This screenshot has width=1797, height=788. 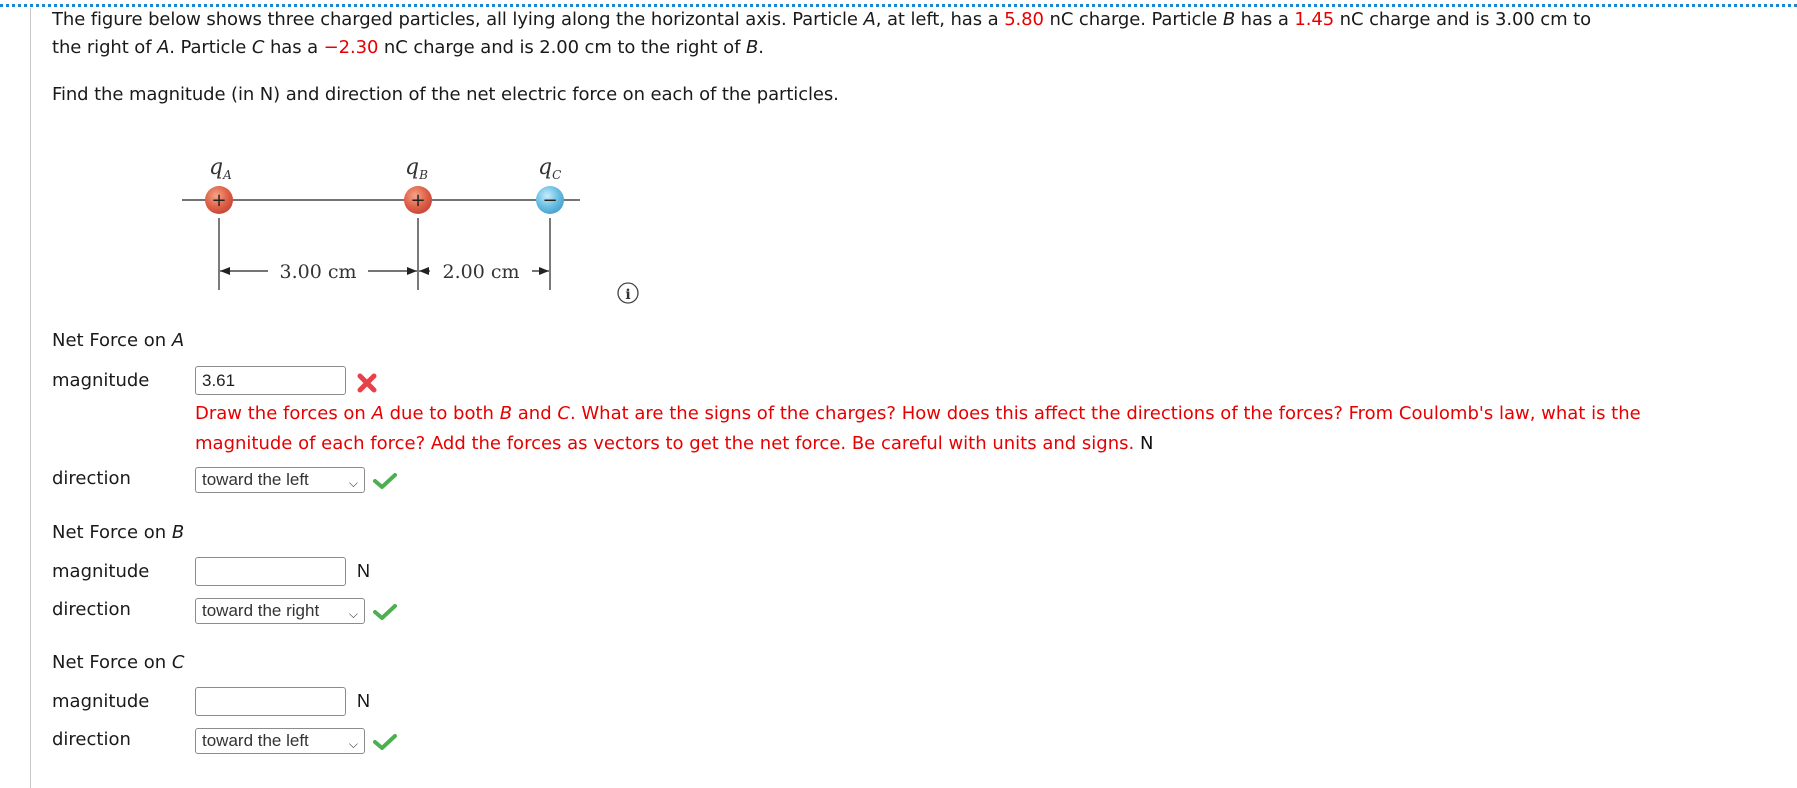 What do you see at coordinates (549, 168) in the screenshot?
I see `label-qC: qC` at bounding box center [549, 168].